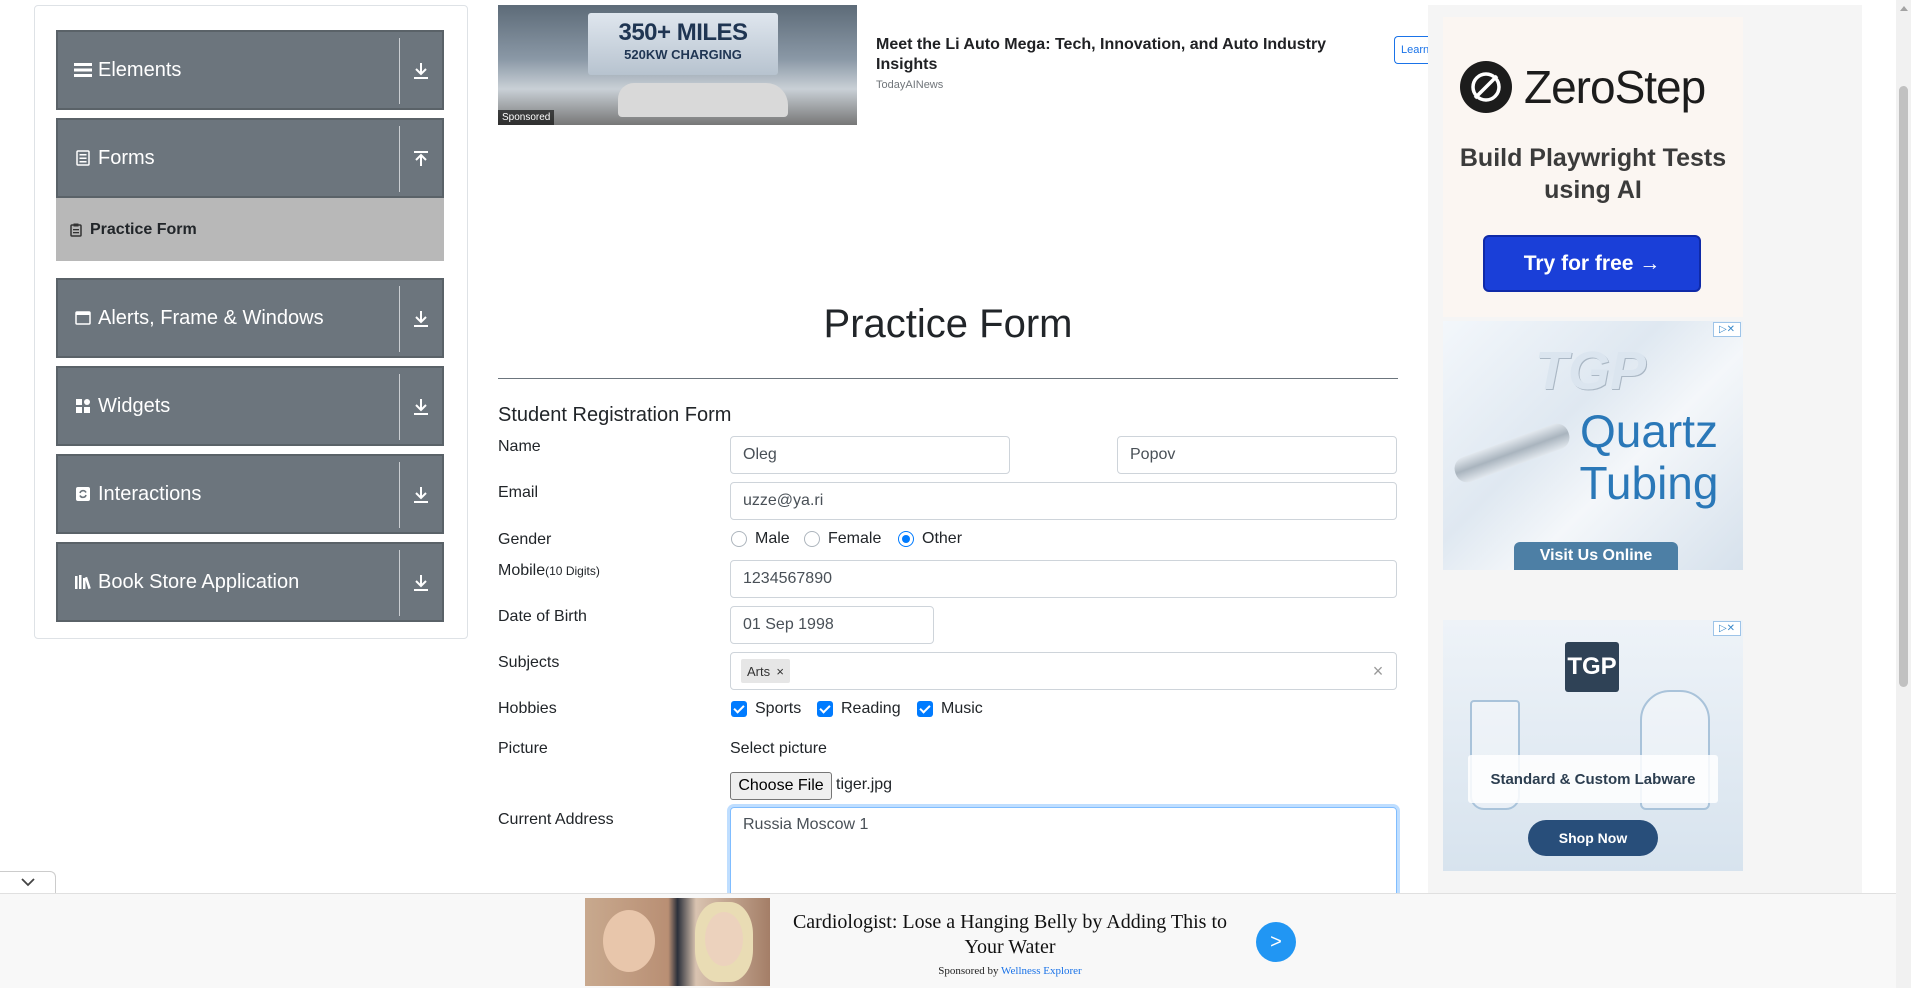 The width and height of the screenshot is (1911, 988). Describe the element at coordinates (1378, 671) in the screenshot. I see `clear-icon: ×` at that location.